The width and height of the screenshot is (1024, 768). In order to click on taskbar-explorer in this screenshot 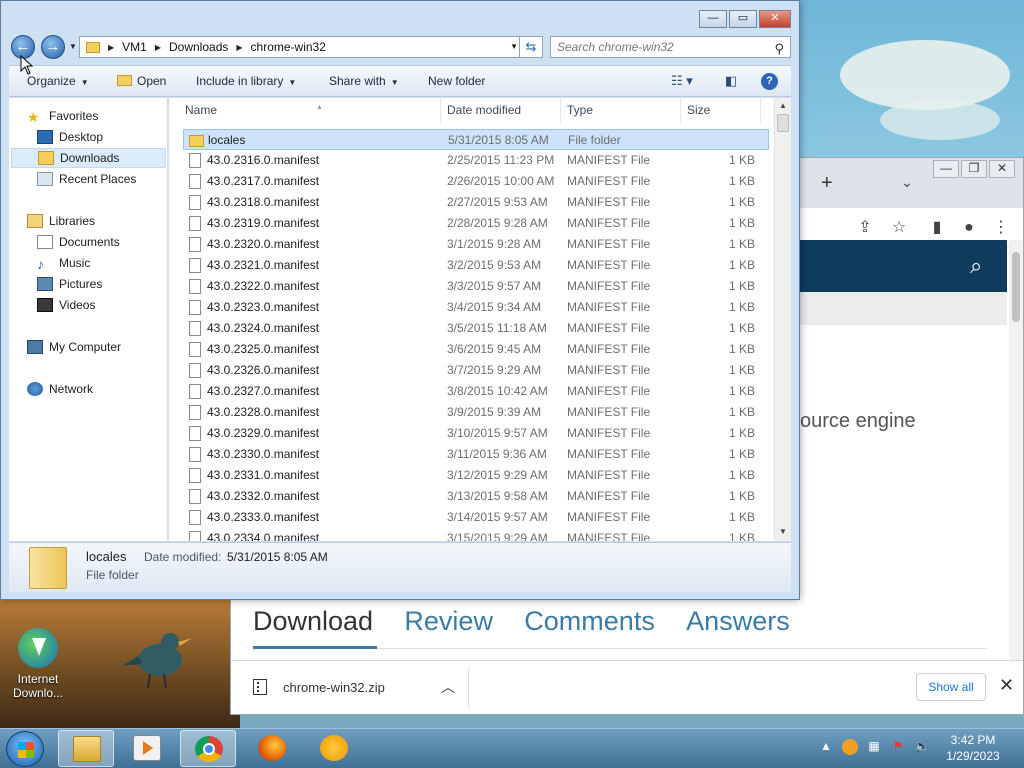, I will do `click(86, 748)`.